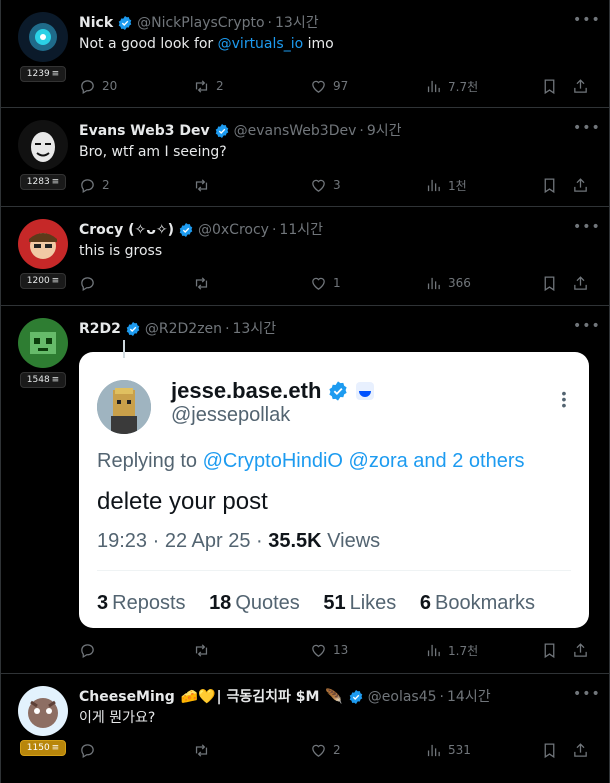 The width and height of the screenshot is (610, 783). What do you see at coordinates (208, 86) in the screenshot?
I see `repost-button: 2` at bounding box center [208, 86].